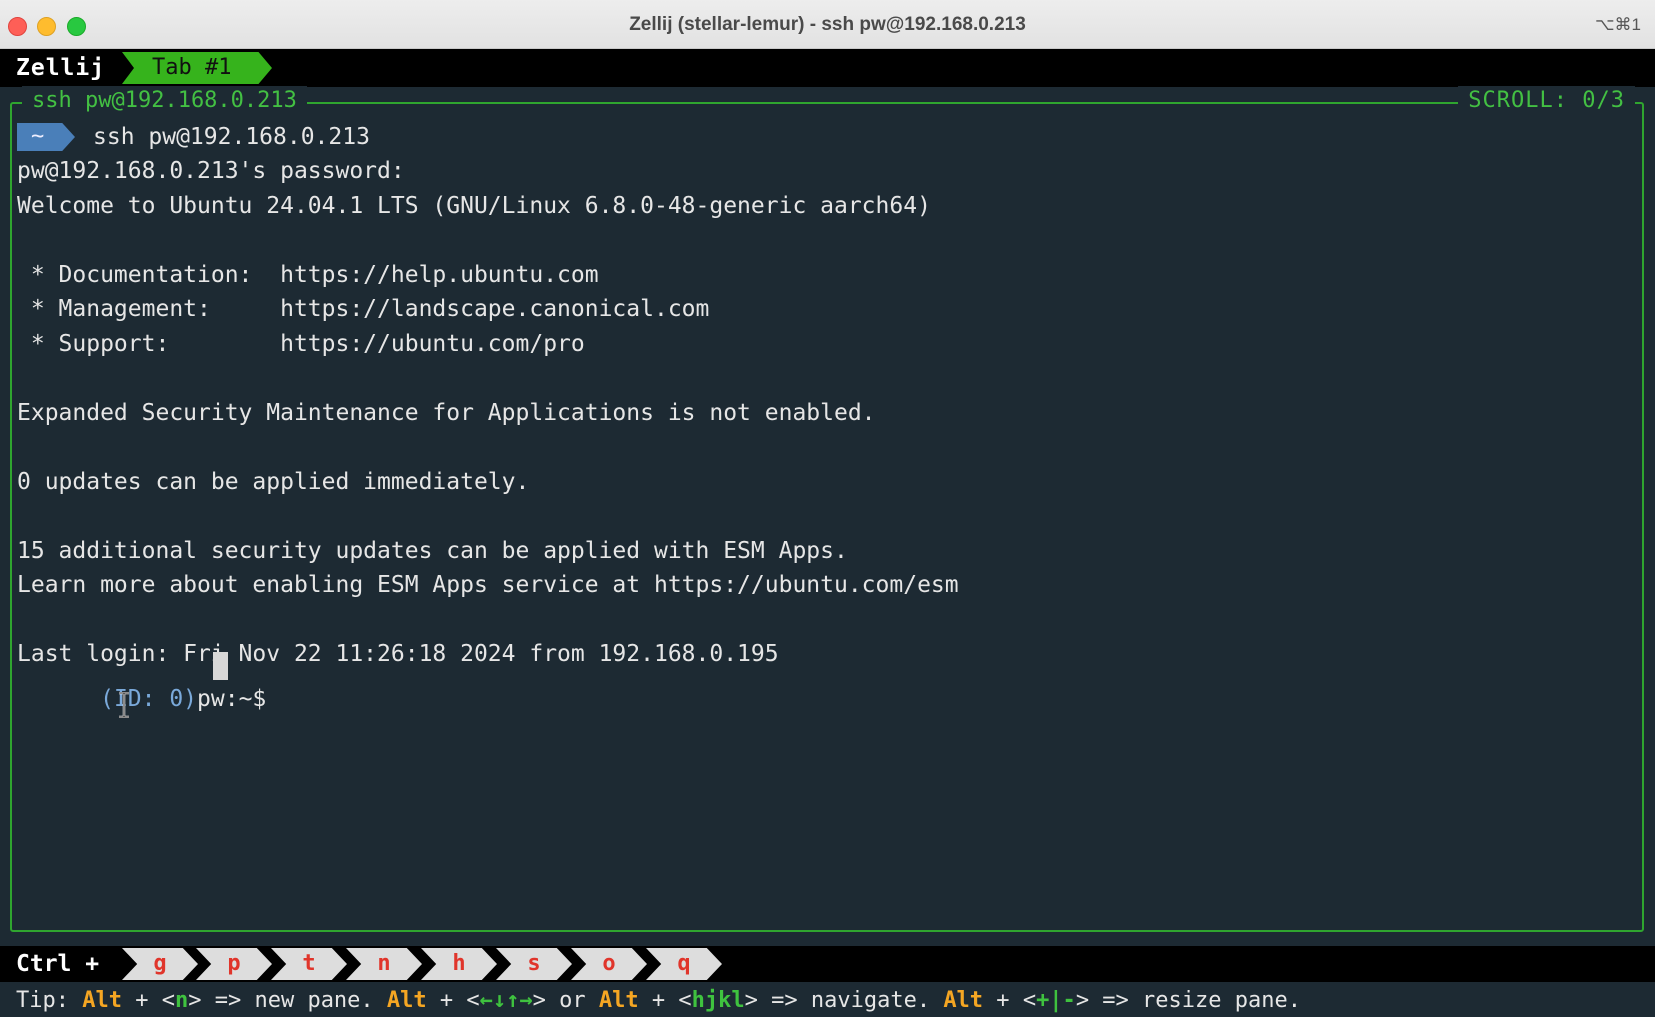  I want to click on prompt-command: ssh pw@192.168.0.213, so click(231, 137).